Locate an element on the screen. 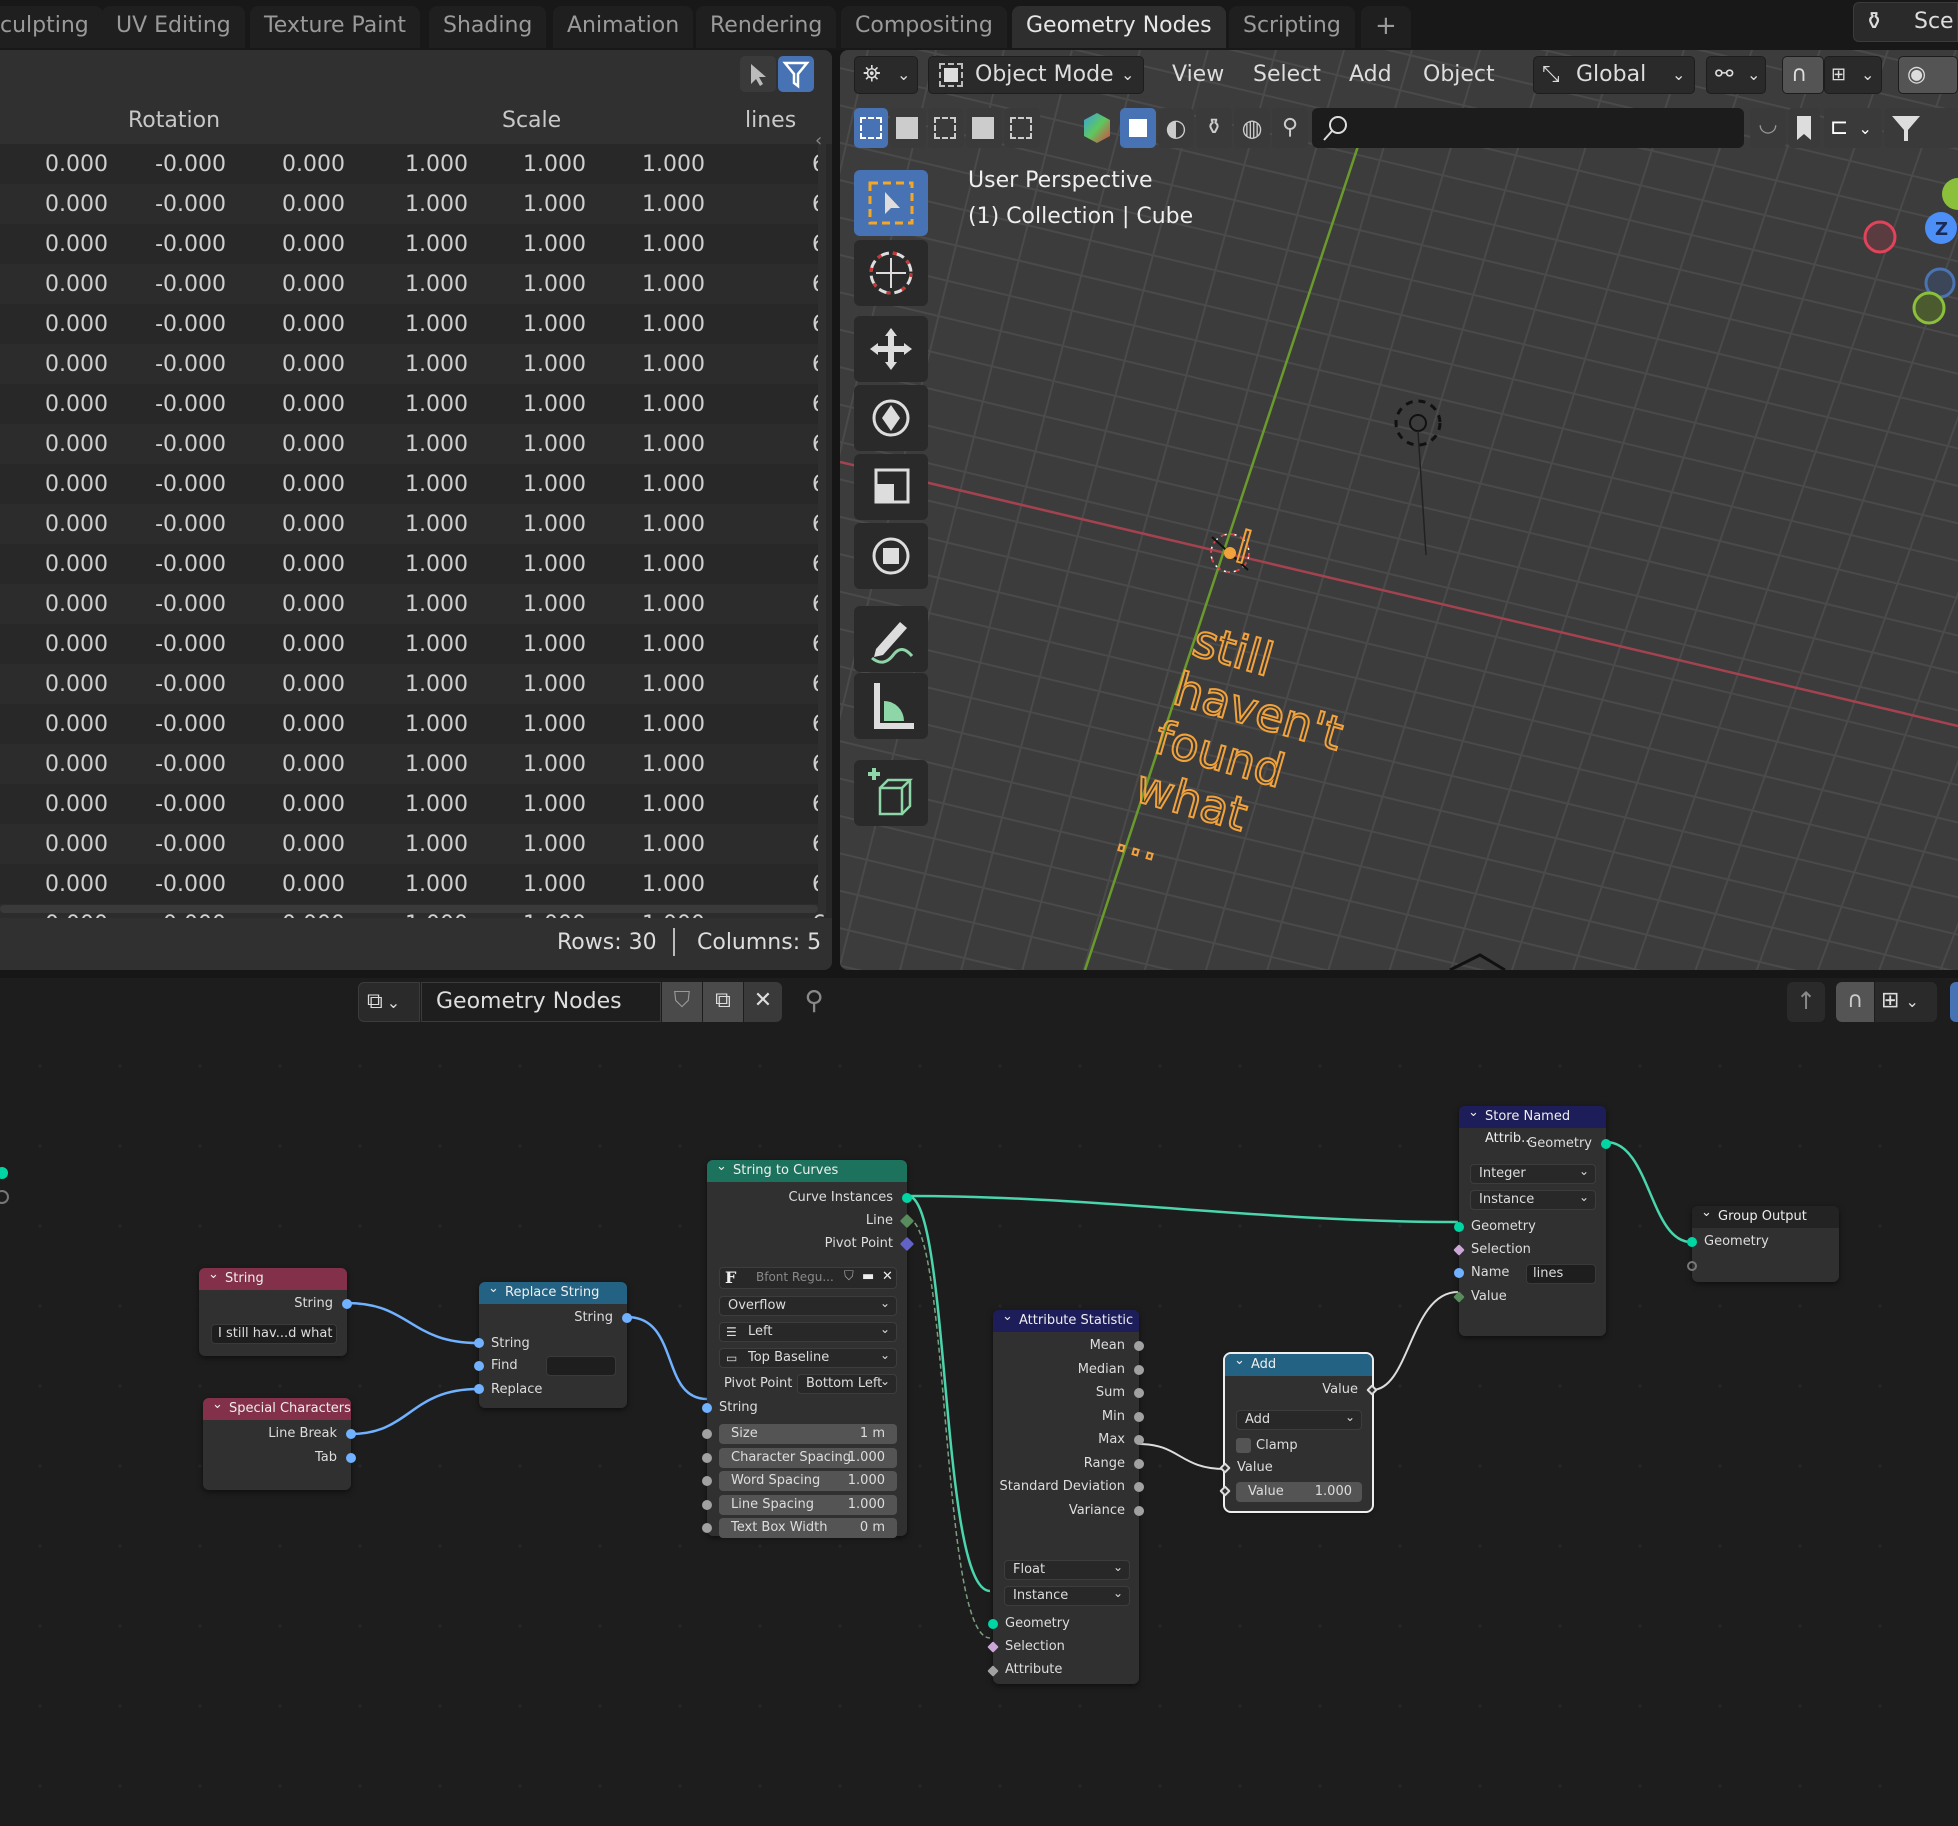  bookmark-toggle is located at coordinates (1804, 128).